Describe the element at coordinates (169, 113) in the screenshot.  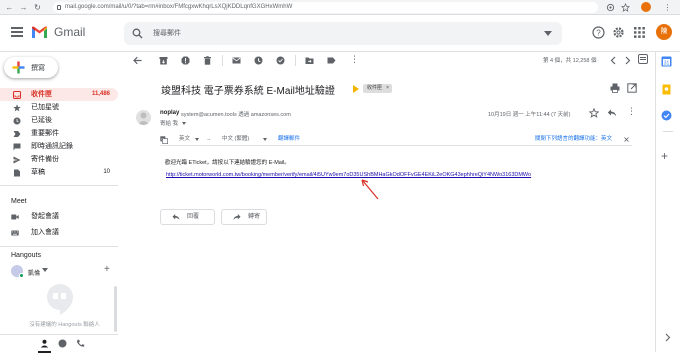
I see `sender-name: noplay` at that location.